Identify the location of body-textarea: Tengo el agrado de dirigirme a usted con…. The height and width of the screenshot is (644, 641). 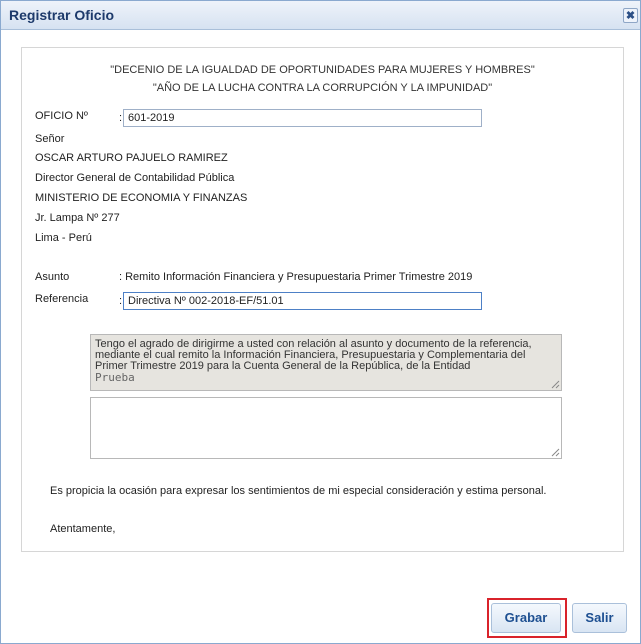
(326, 362).